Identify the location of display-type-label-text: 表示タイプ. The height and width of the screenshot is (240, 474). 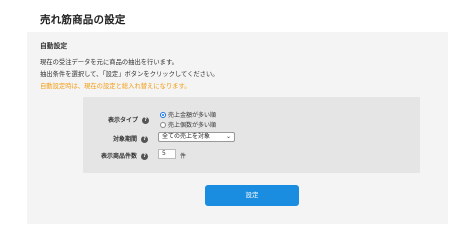
(123, 120).